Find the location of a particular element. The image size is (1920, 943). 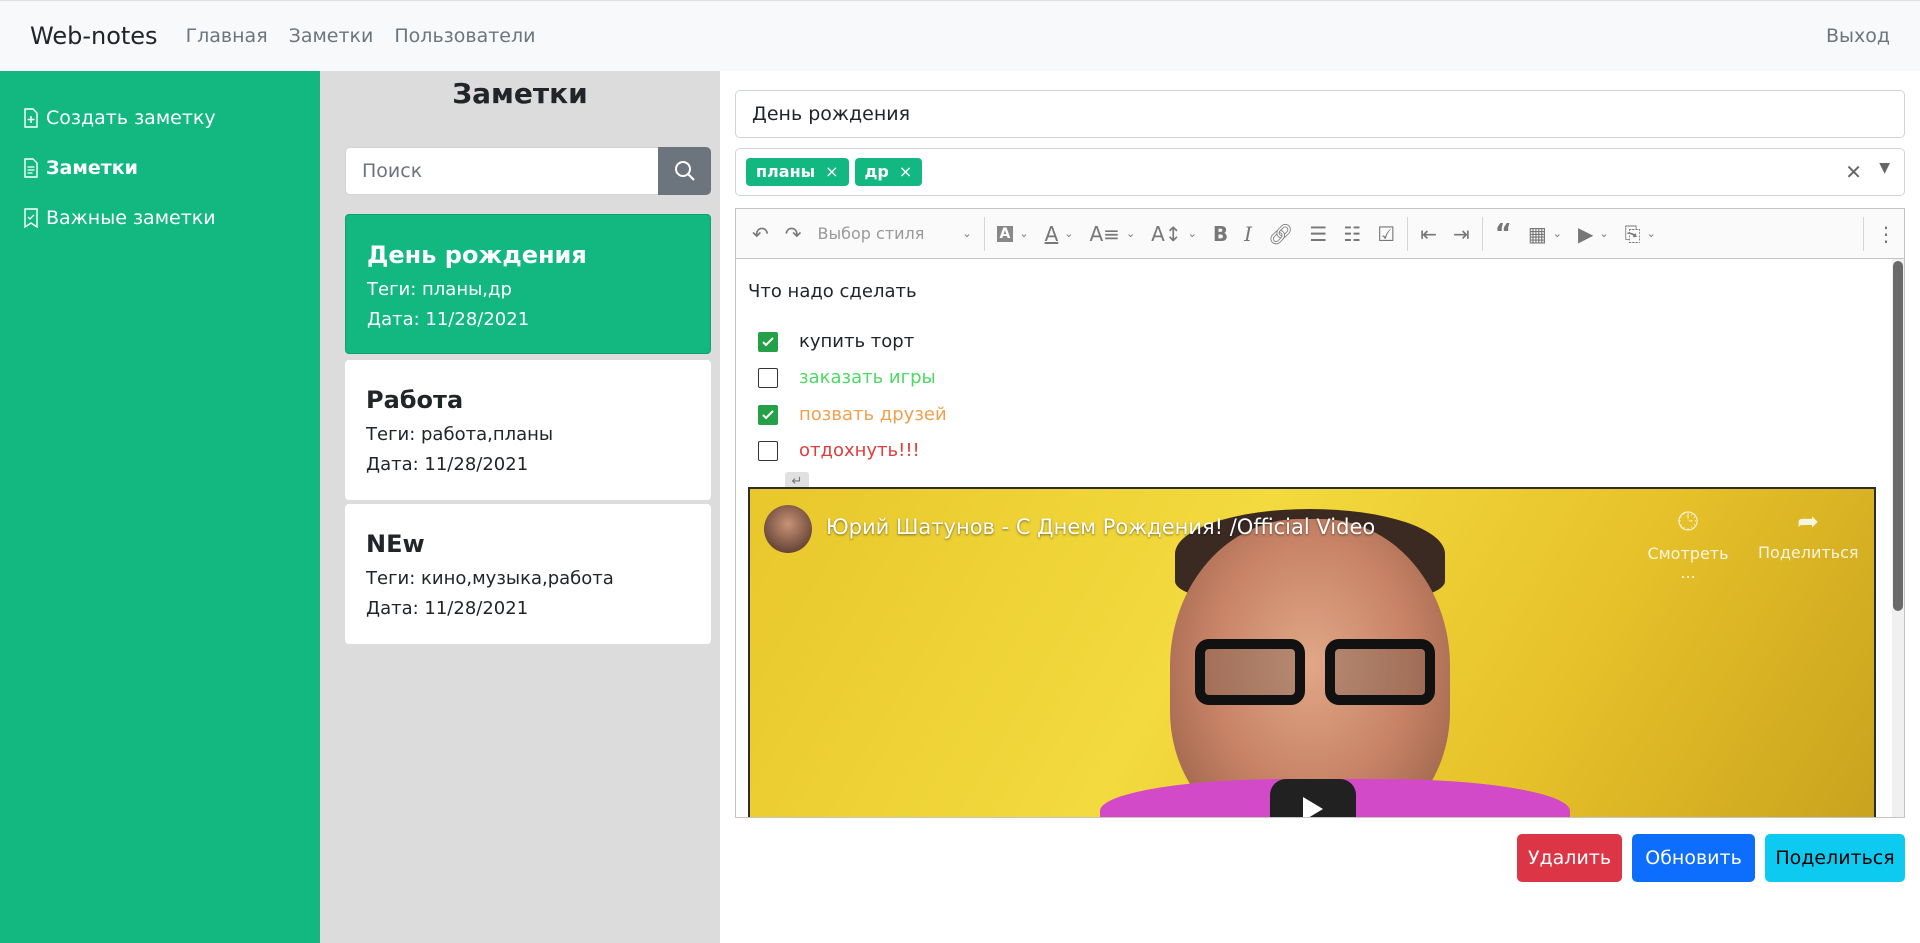

nav-link-notes: Заметки is located at coordinates (331, 36).